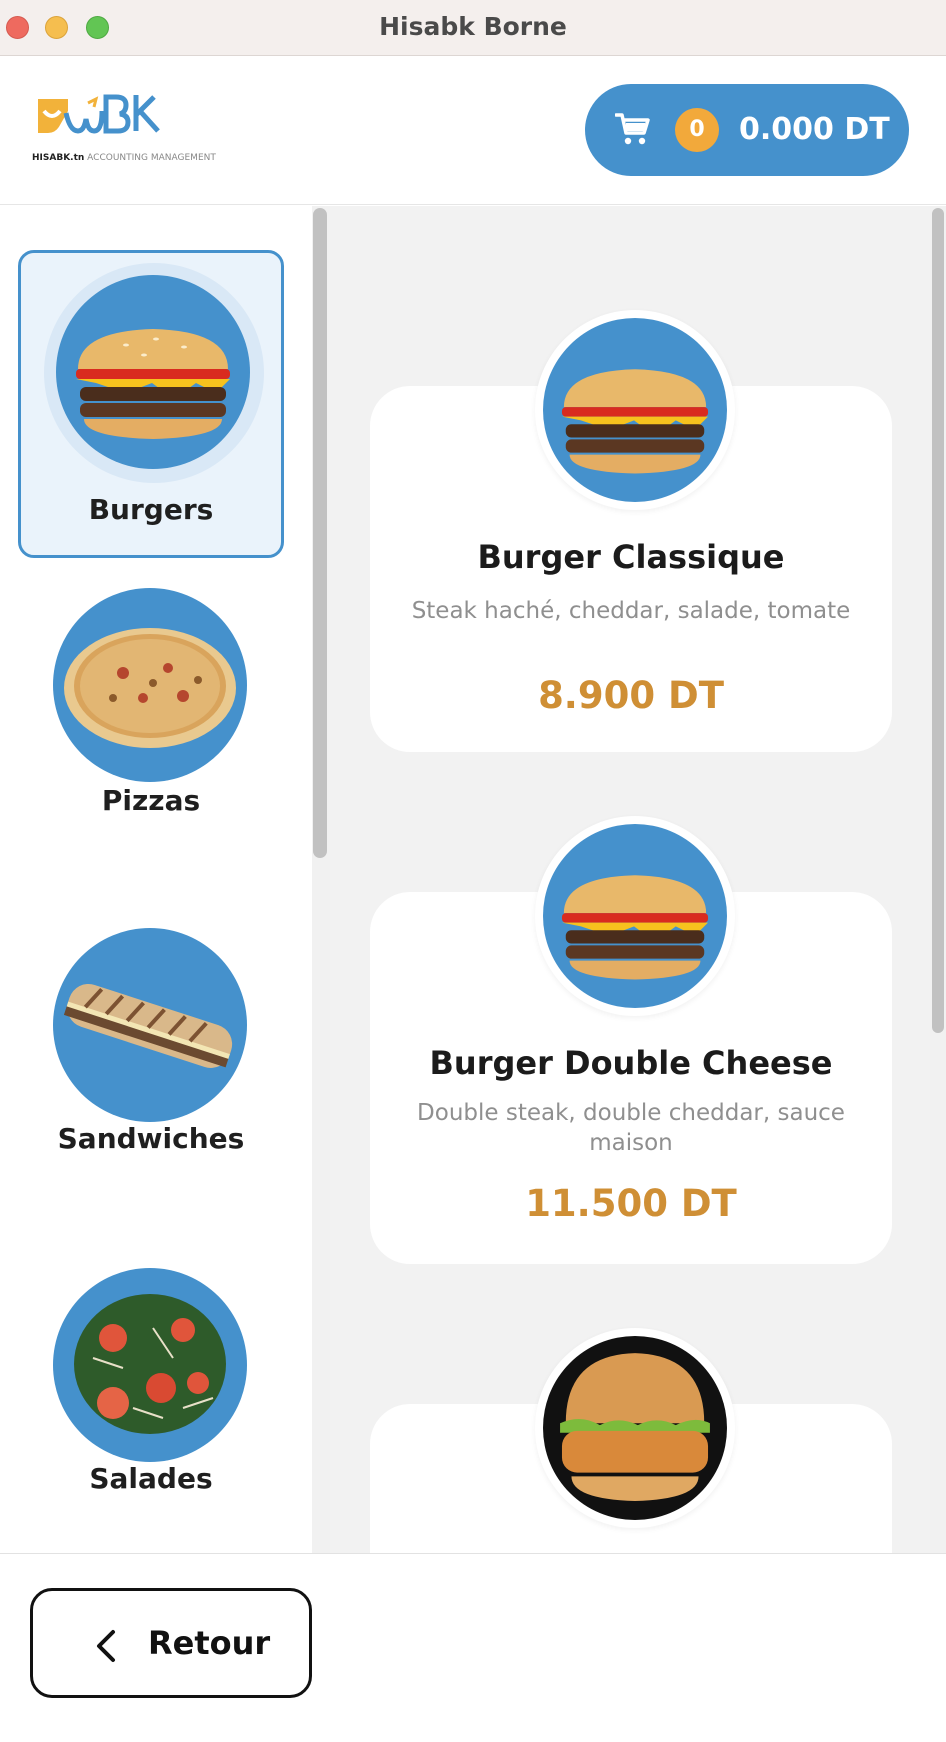 This screenshot has height=1742, width=946. Describe the element at coordinates (814, 129) in the screenshot. I see `cart-total: 0.000 DT` at that location.